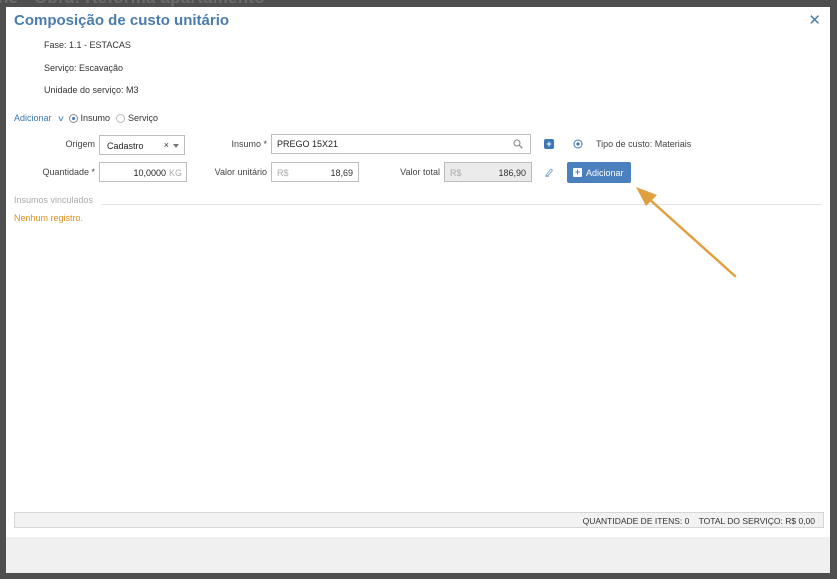 This screenshot has height=579, width=837. Describe the element at coordinates (73, 118) in the screenshot. I see `radio-insumo` at that location.